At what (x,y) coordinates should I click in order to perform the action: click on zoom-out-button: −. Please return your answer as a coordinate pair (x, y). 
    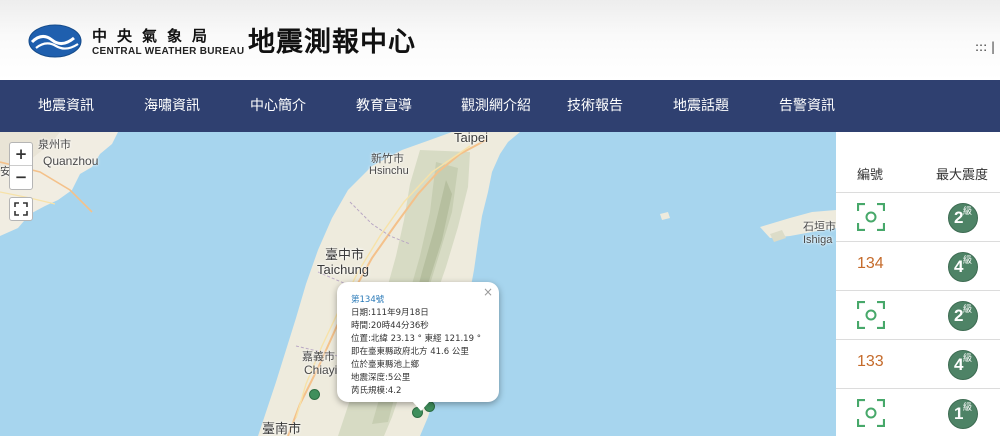
    Looking at the image, I should click on (21, 177).